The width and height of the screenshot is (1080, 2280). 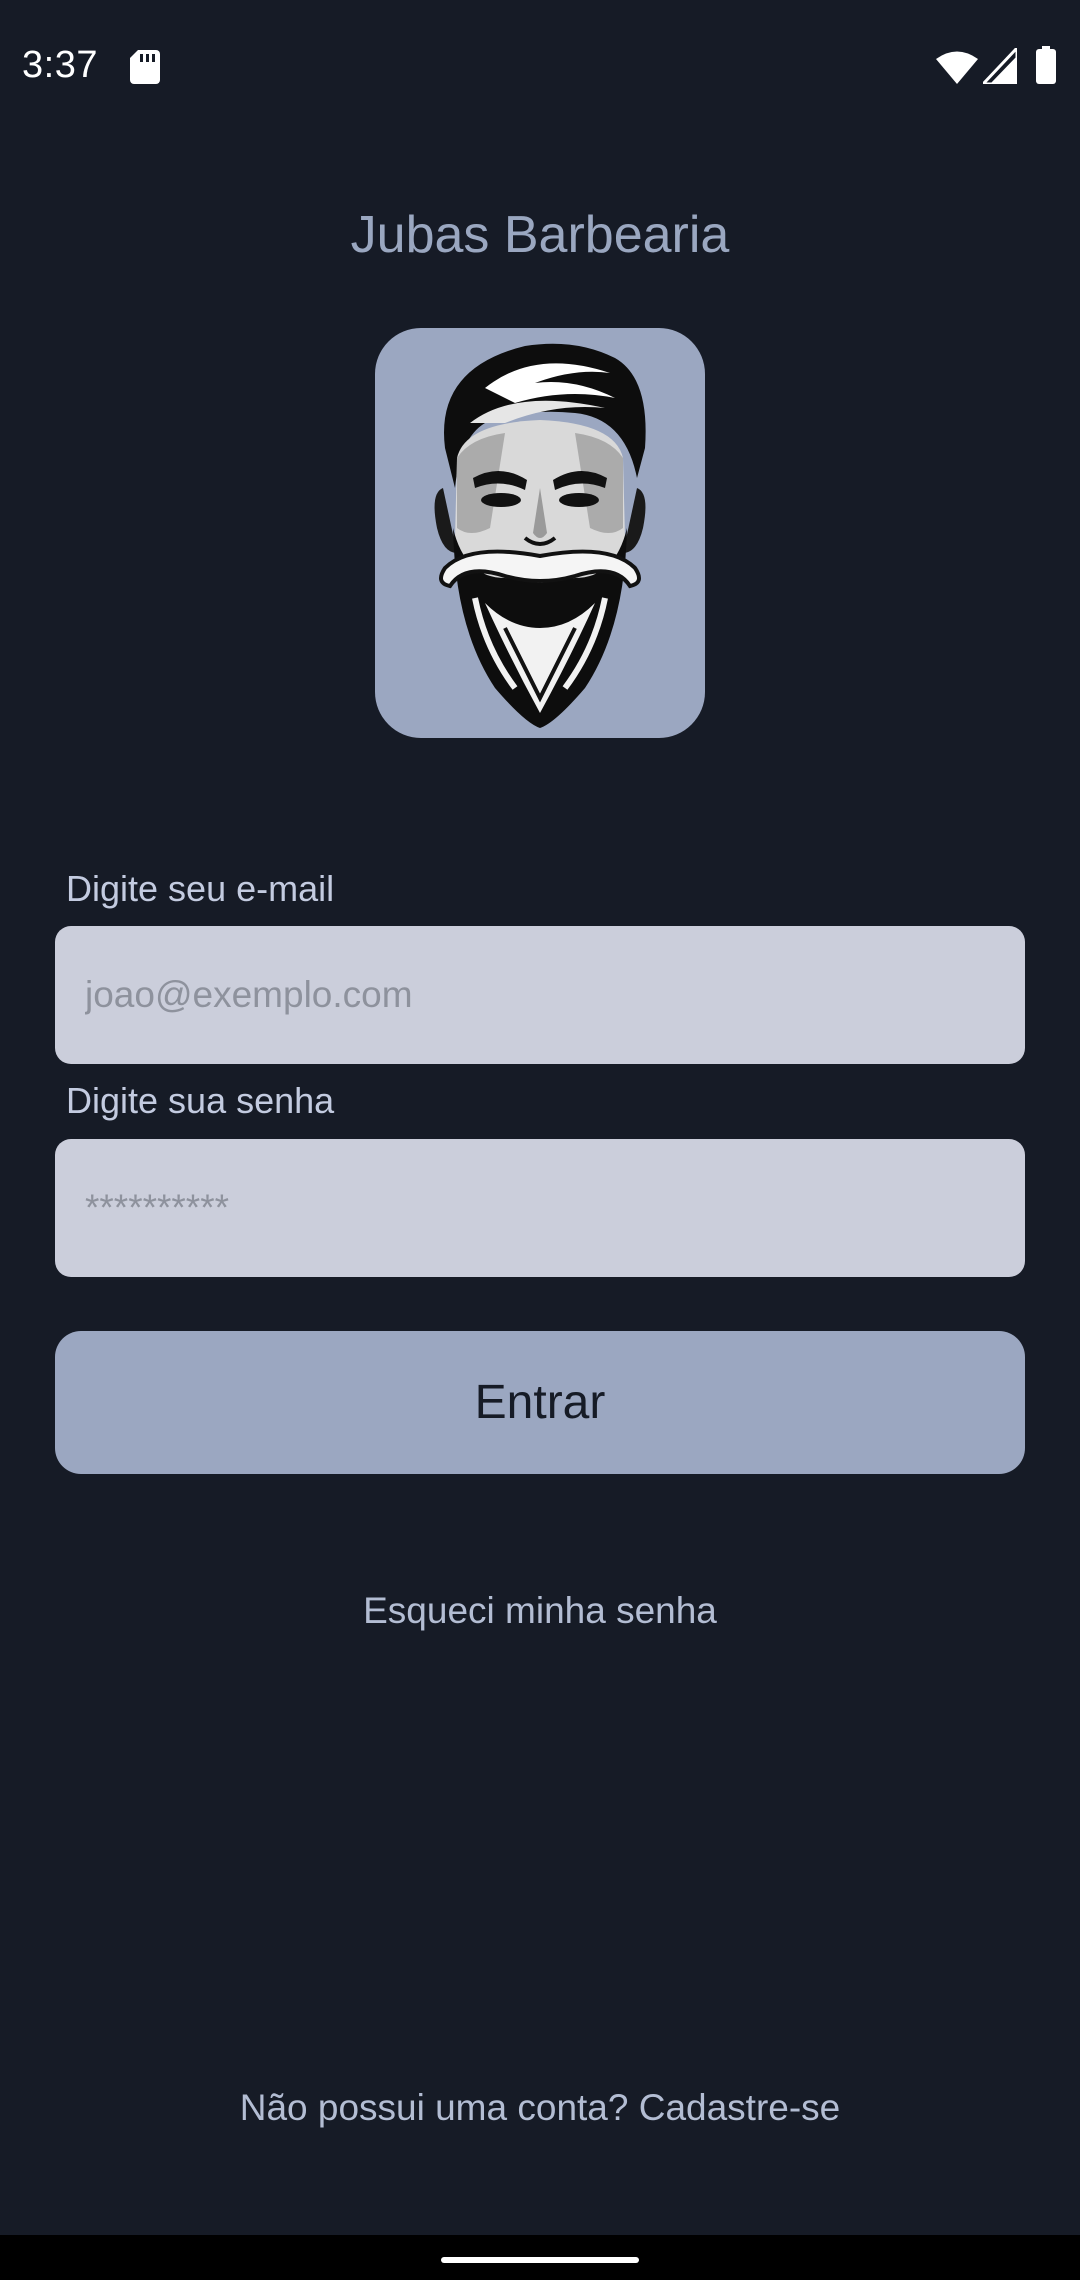 I want to click on forgot-password-link: Esqueci minha senha, so click(x=540, y=1611).